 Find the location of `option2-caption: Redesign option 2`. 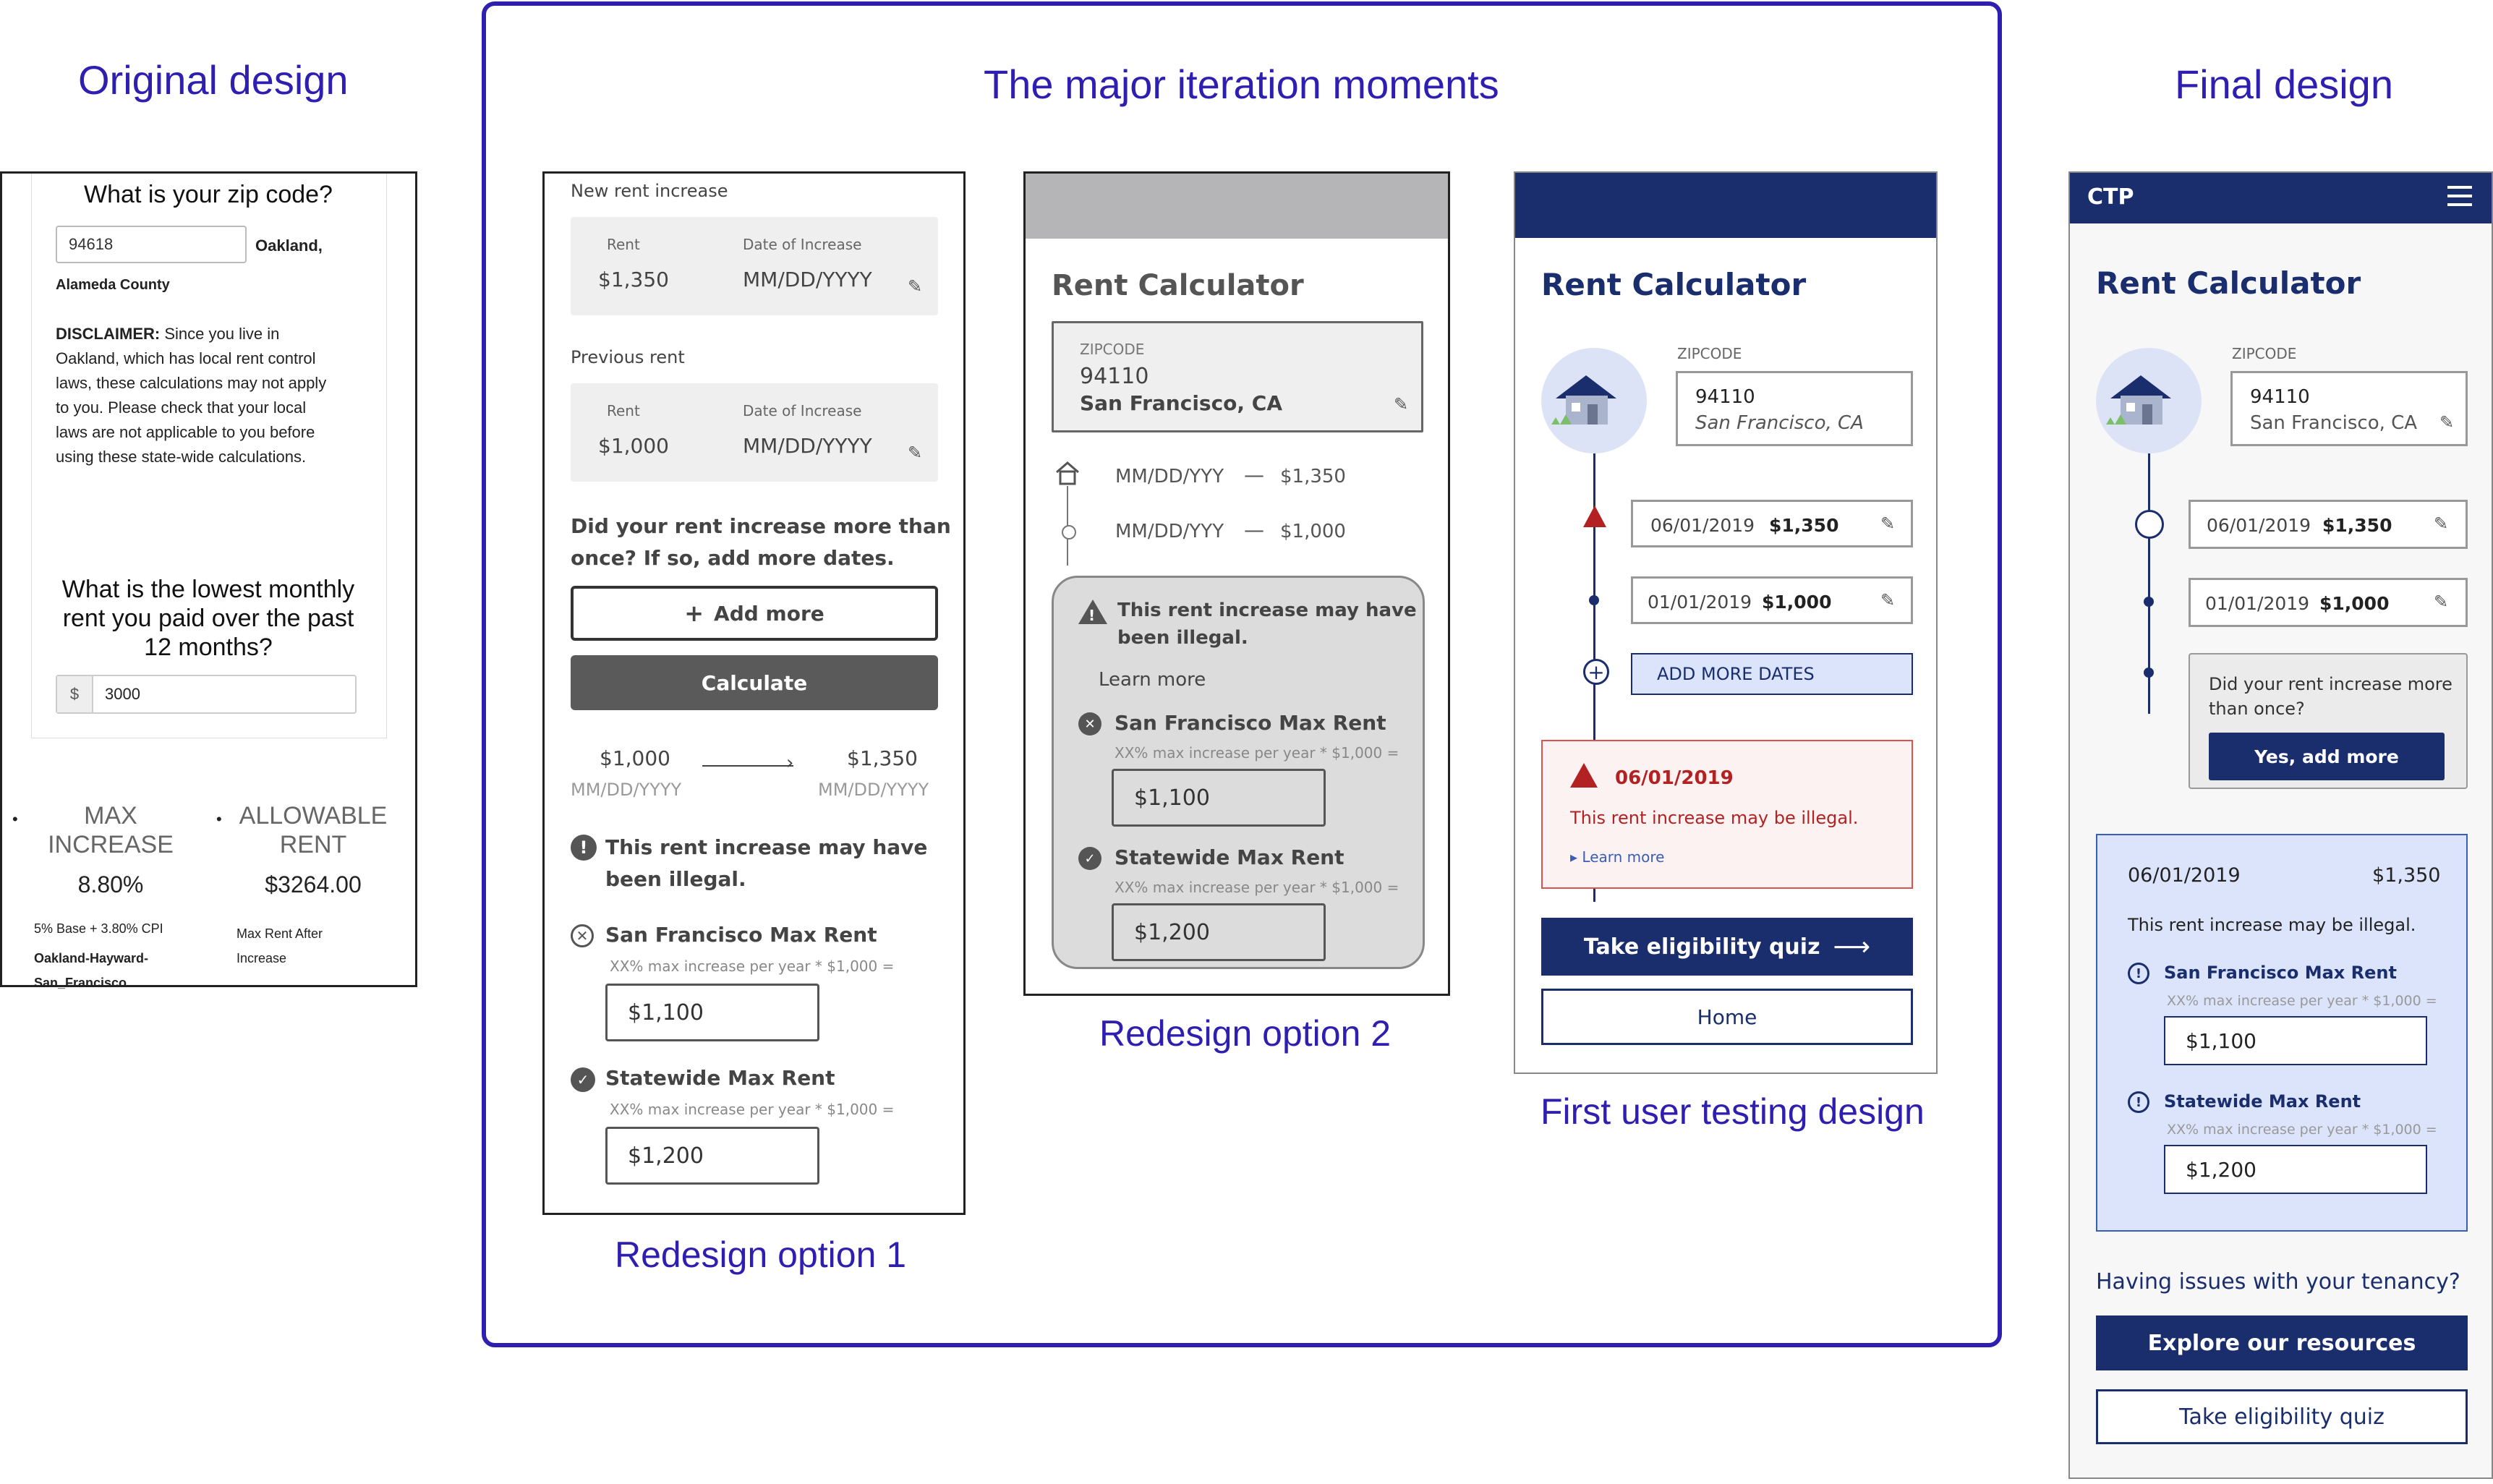

option2-caption: Redesign option 2 is located at coordinates (1245, 1033).